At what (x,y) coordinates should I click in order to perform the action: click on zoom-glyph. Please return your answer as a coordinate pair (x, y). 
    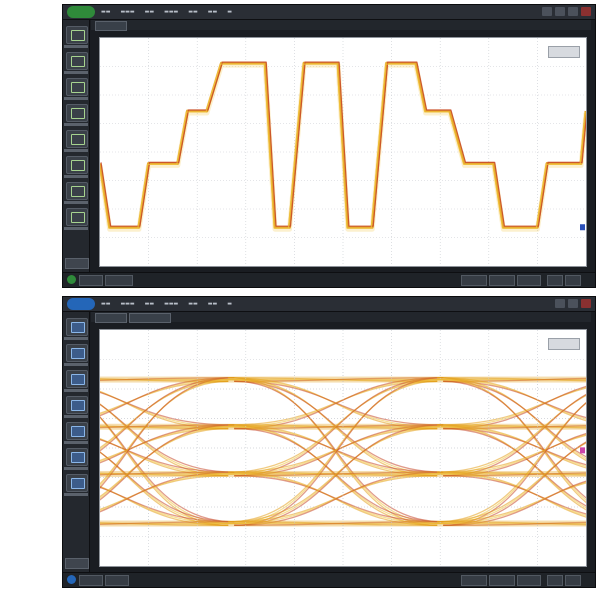
    Looking at the image, I should click on (78, 165).